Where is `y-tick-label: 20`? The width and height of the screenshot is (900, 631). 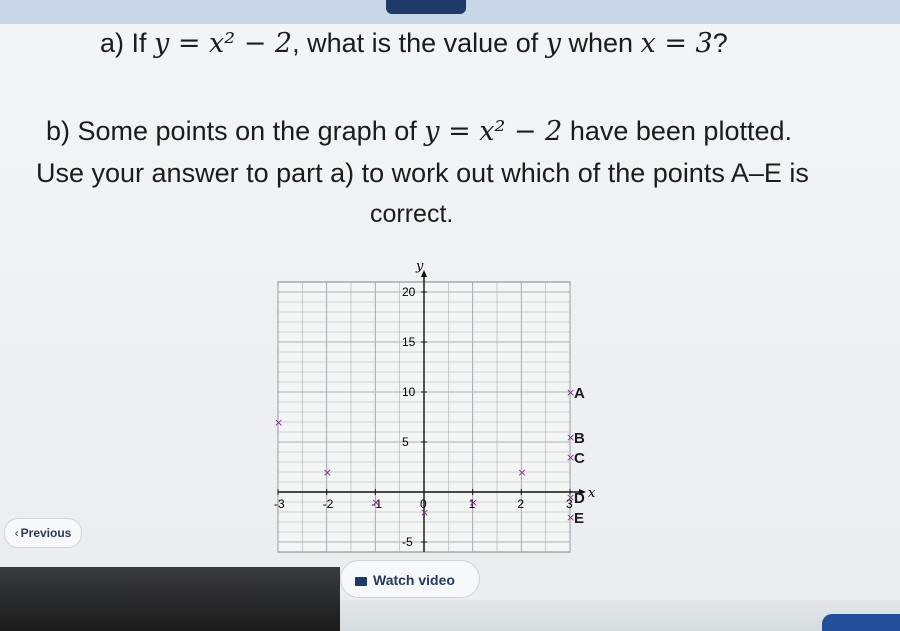
y-tick-label: 20 is located at coordinates (409, 292).